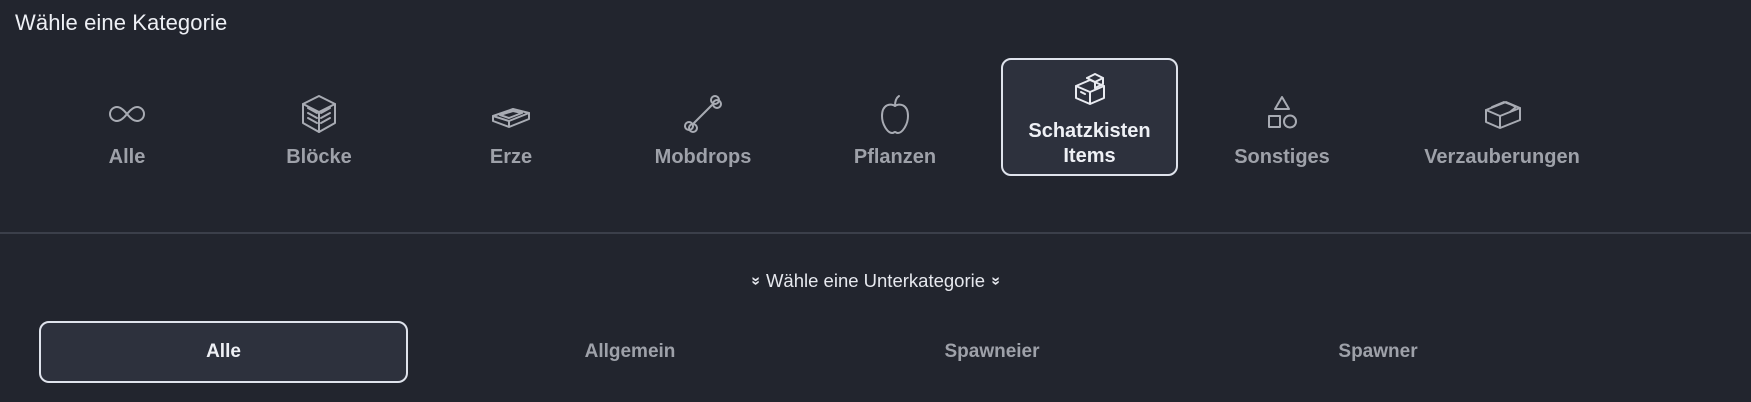 This screenshot has width=1751, height=402. I want to click on ingot-icon, so click(511, 114).